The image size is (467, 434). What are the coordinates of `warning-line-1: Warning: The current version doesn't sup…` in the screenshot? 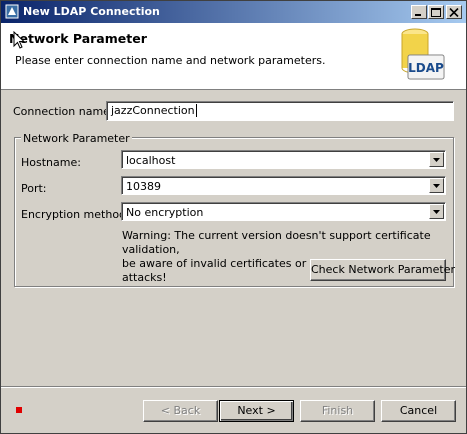 It's located at (276, 242).